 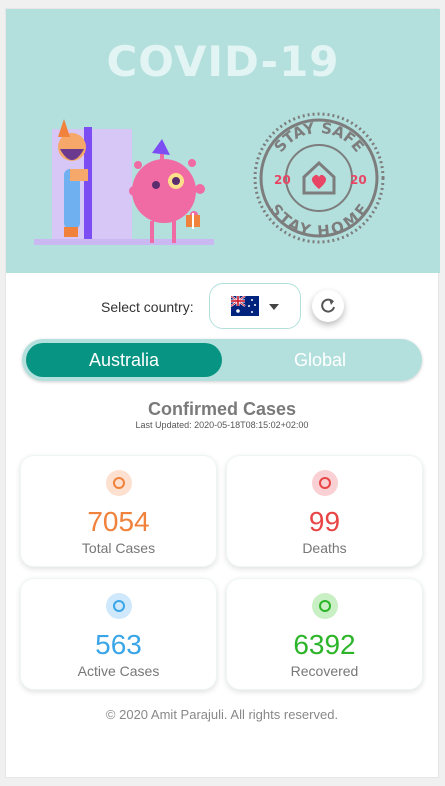 I want to click on select-country-label: Select country:, so click(x=147, y=307).